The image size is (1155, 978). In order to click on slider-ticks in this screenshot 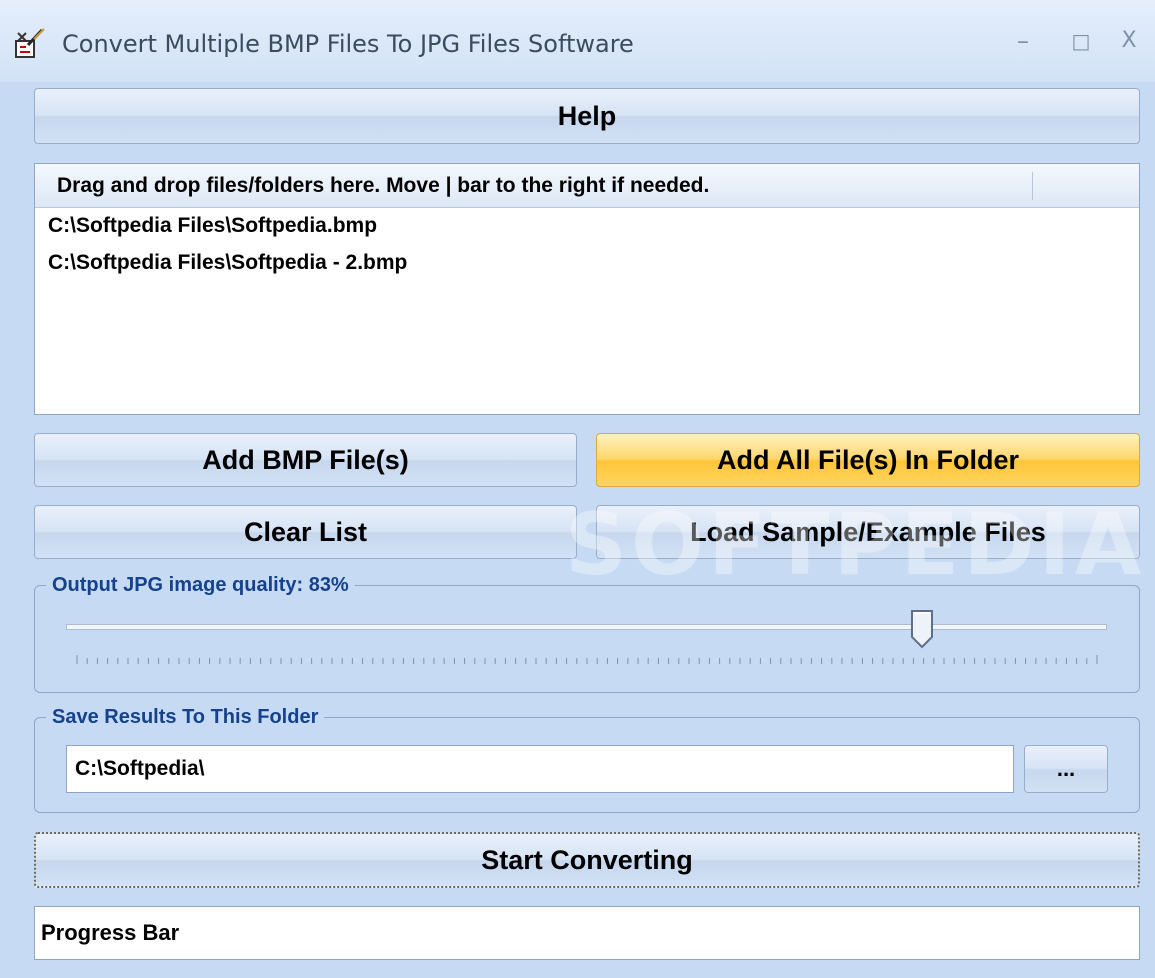, I will do `click(587, 659)`.